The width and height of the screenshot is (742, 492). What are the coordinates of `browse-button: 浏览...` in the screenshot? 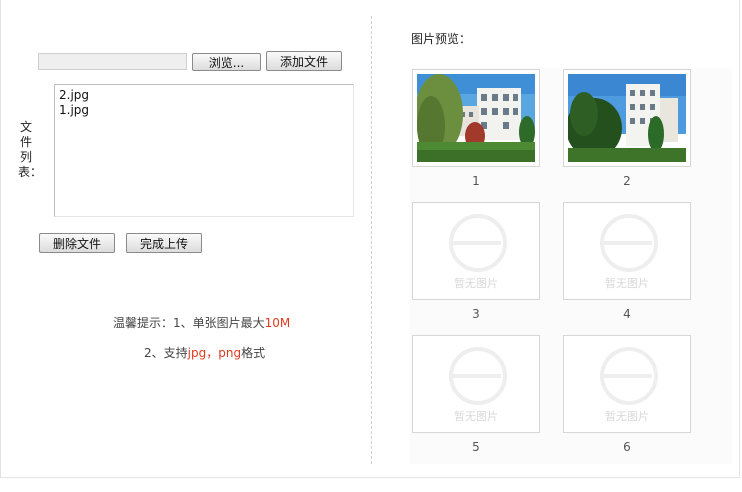 It's located at (226, 62).